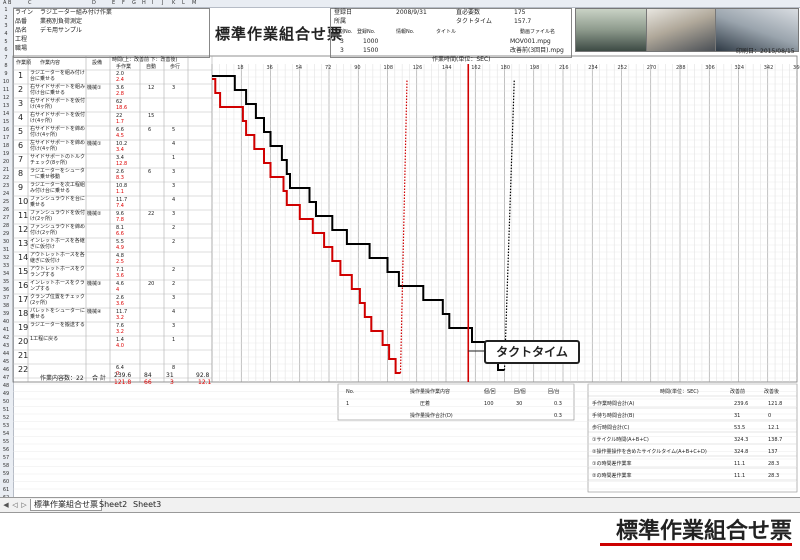  I want to click on totals-sum-label: 合 計, so click(99, 378).